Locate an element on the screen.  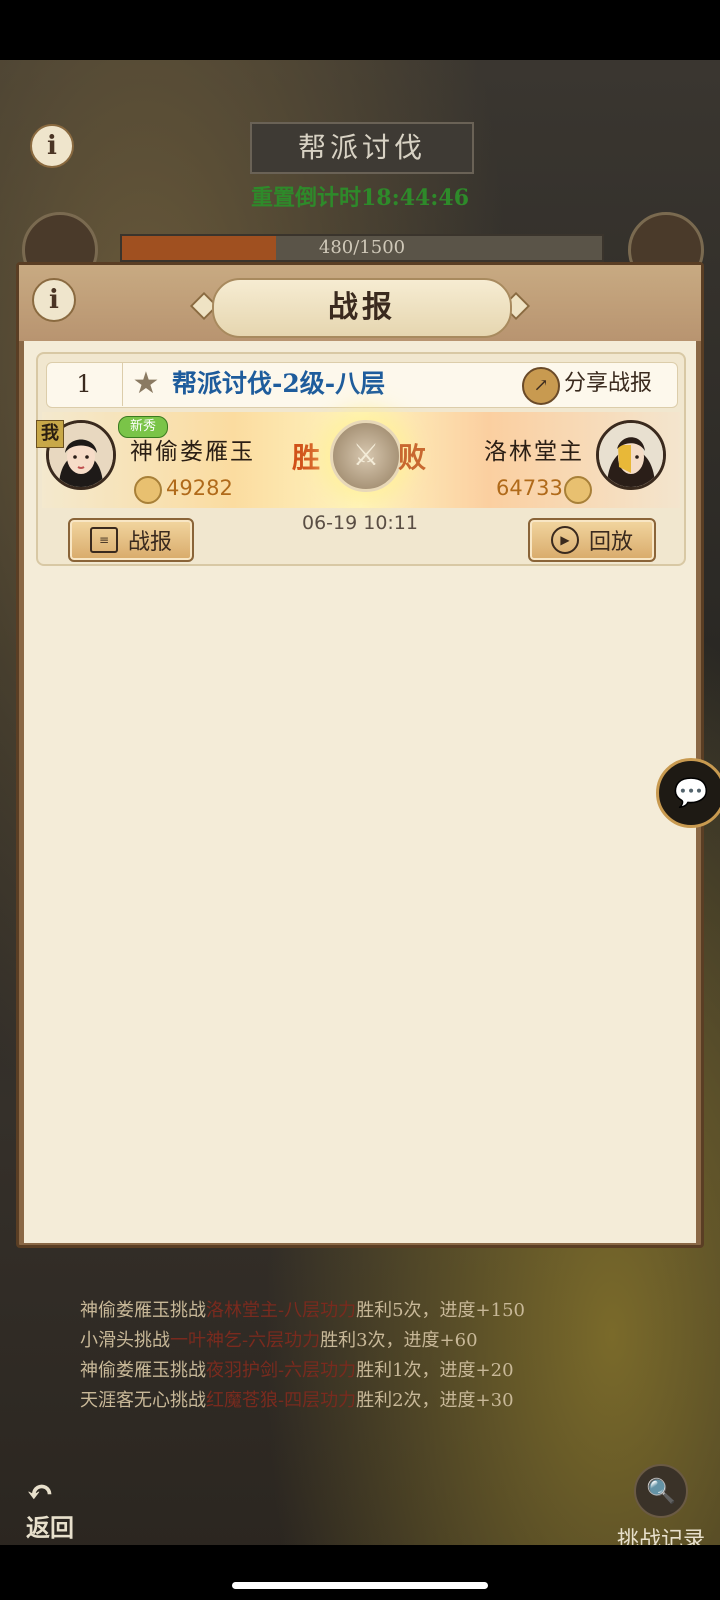
enemy-name: 洛林堂主 is located at coordinates (534, 452).